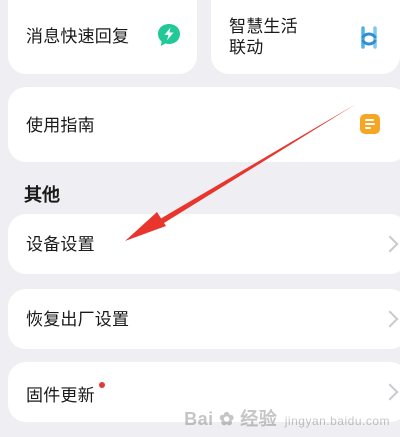 This screenshot has height=437, width=400. What do you see at coordinates (204, 319) in the screenshot?
I see `factory-reset-item: 恢复出厂设置` at bounding box center [204, 319].